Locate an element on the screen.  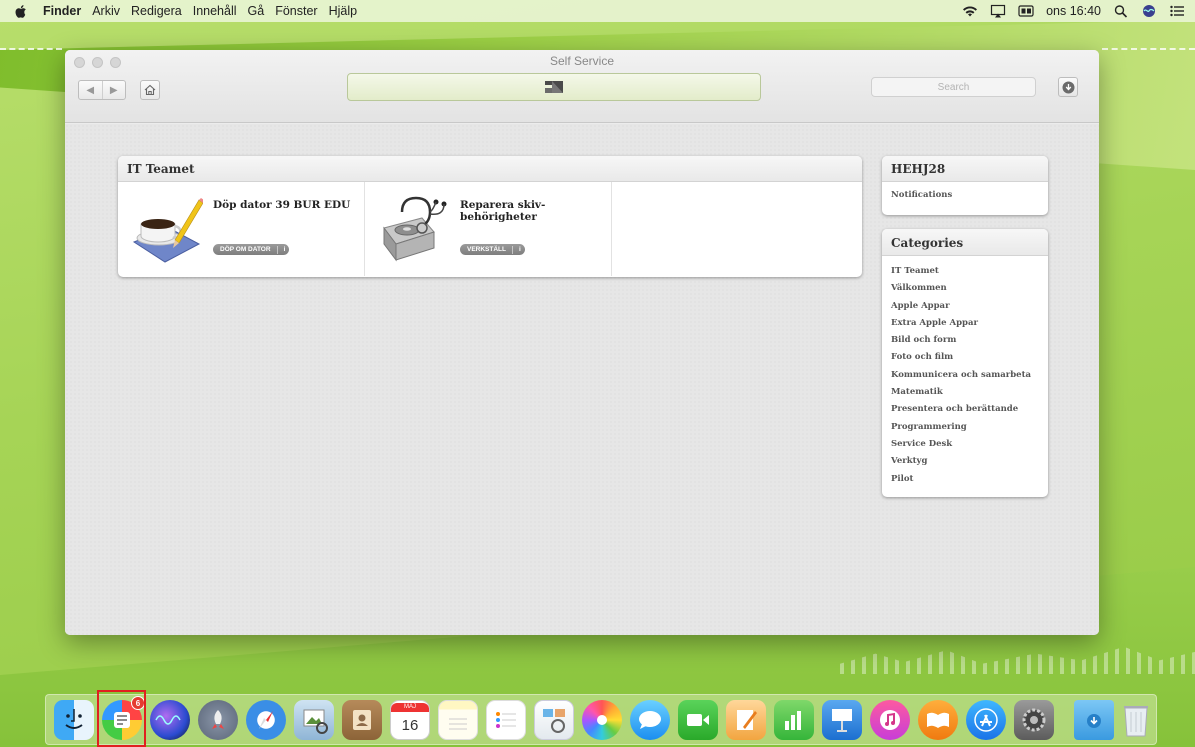
menu-innehall: Innehåll is located at coordinates (215, 11).